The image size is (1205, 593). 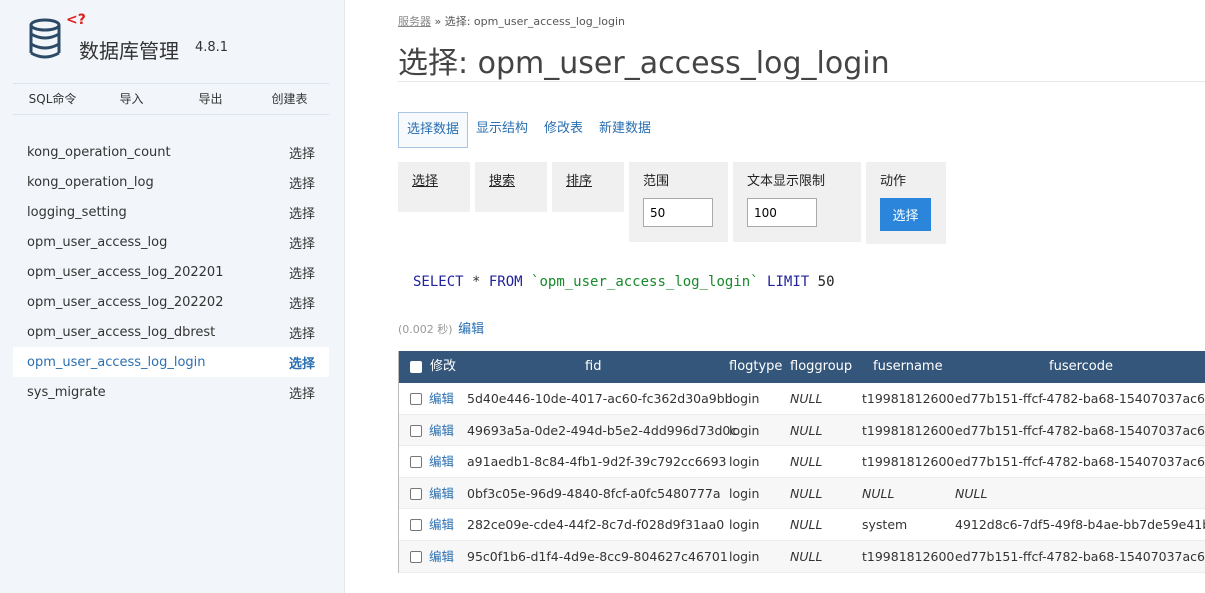 I want to click on select-all-checkbox, so click(x=416, y=367).